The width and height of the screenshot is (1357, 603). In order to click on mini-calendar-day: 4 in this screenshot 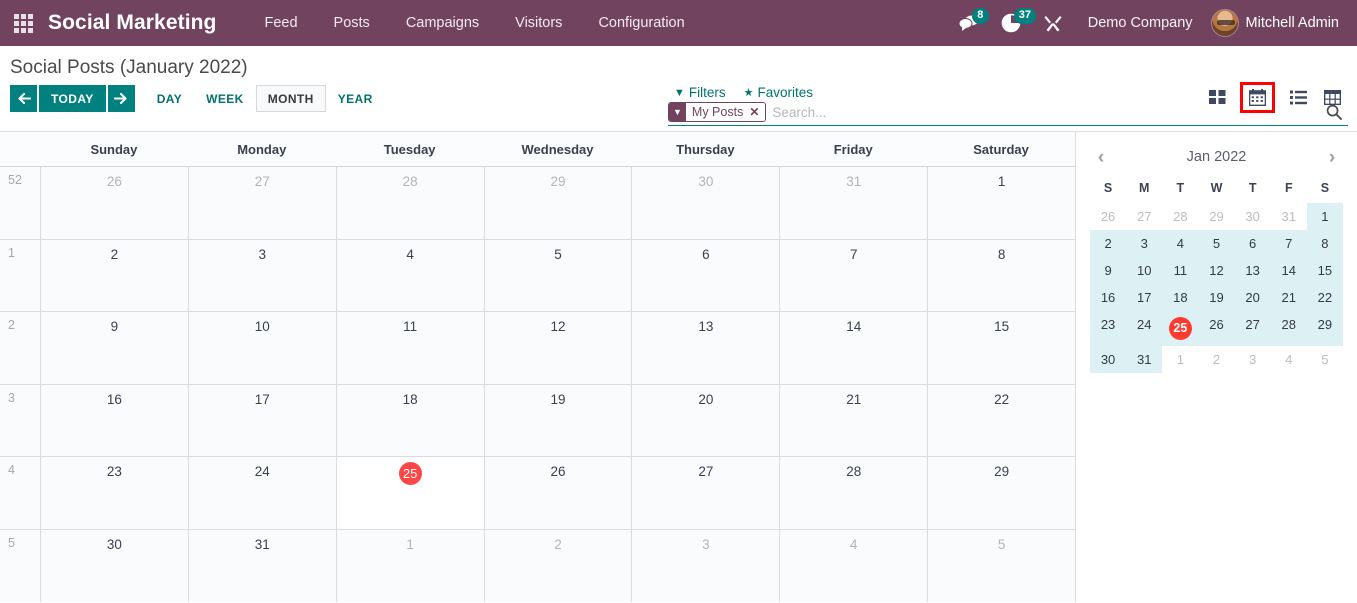, I will do `click(1180, 243)`.